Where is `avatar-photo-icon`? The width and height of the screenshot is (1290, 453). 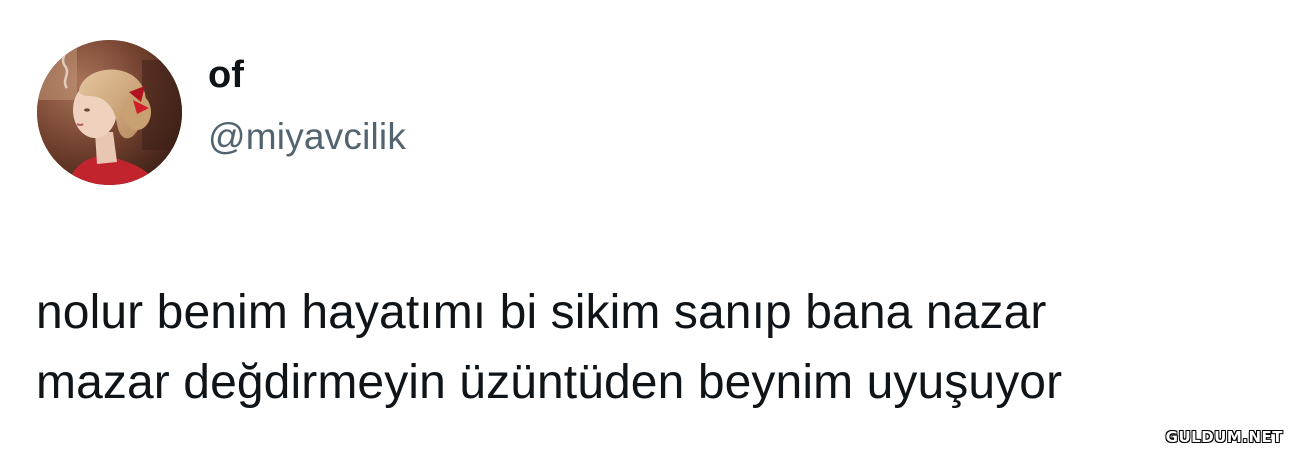
avatar-photo-icon is located at coordinates (109, 112).